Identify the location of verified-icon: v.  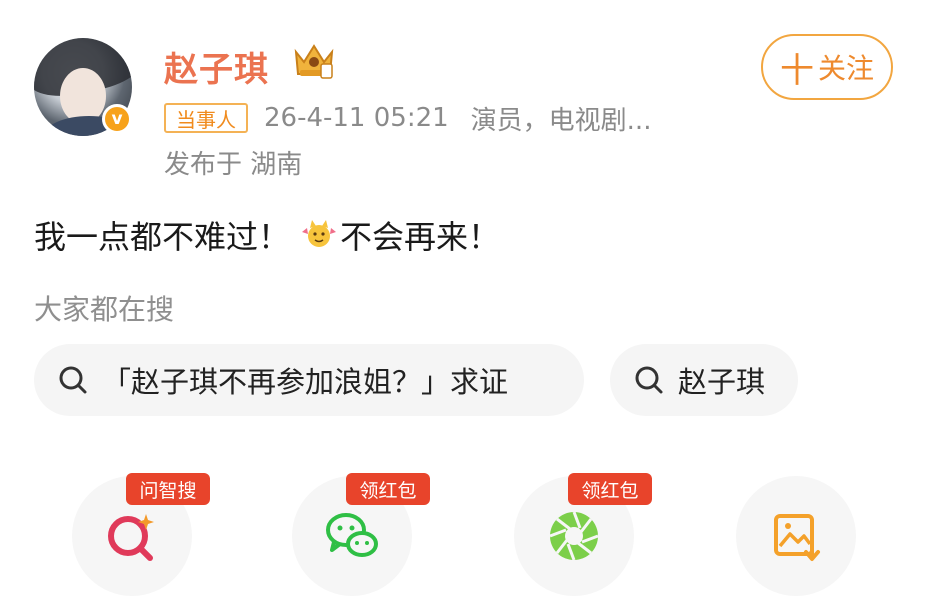
(117, 119).